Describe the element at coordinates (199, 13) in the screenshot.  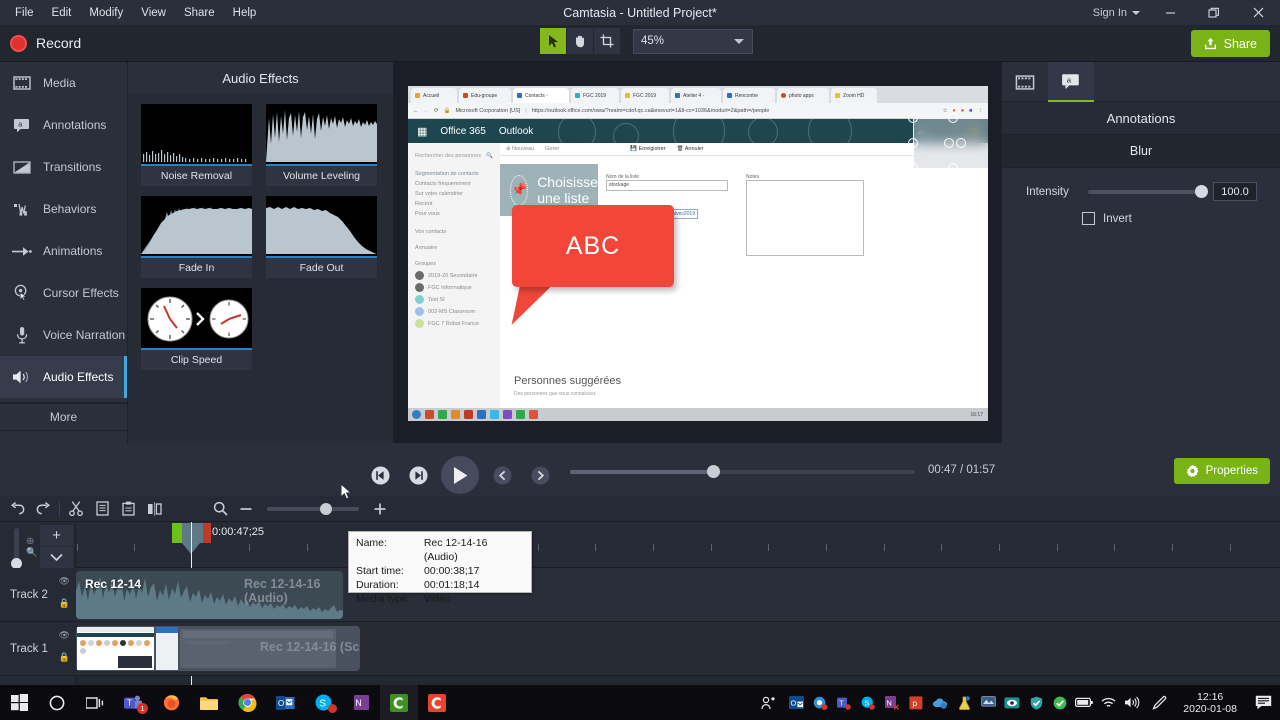
I see `menu-share: Share` at that location.